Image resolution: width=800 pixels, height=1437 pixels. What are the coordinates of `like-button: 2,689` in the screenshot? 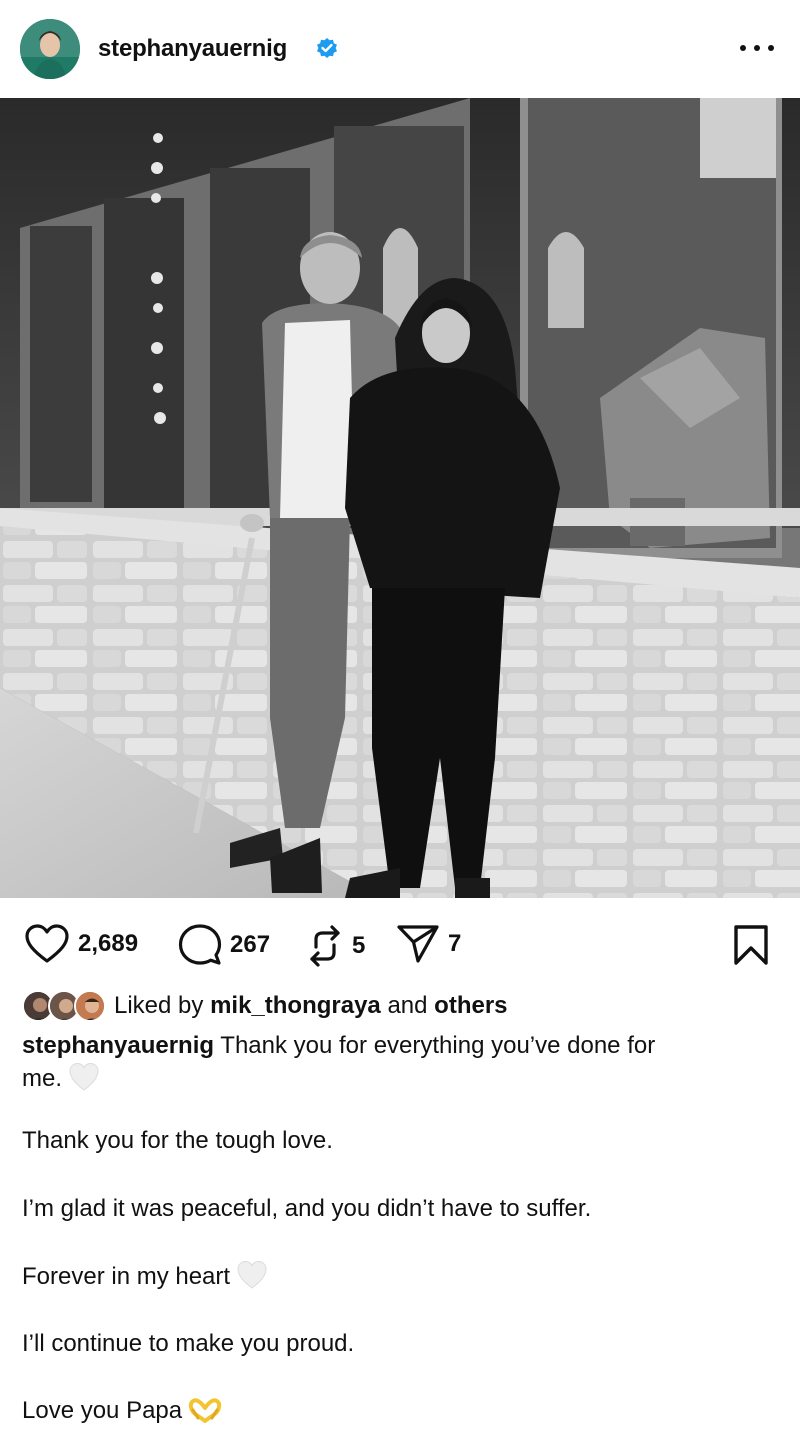 It's located at (81, 944).